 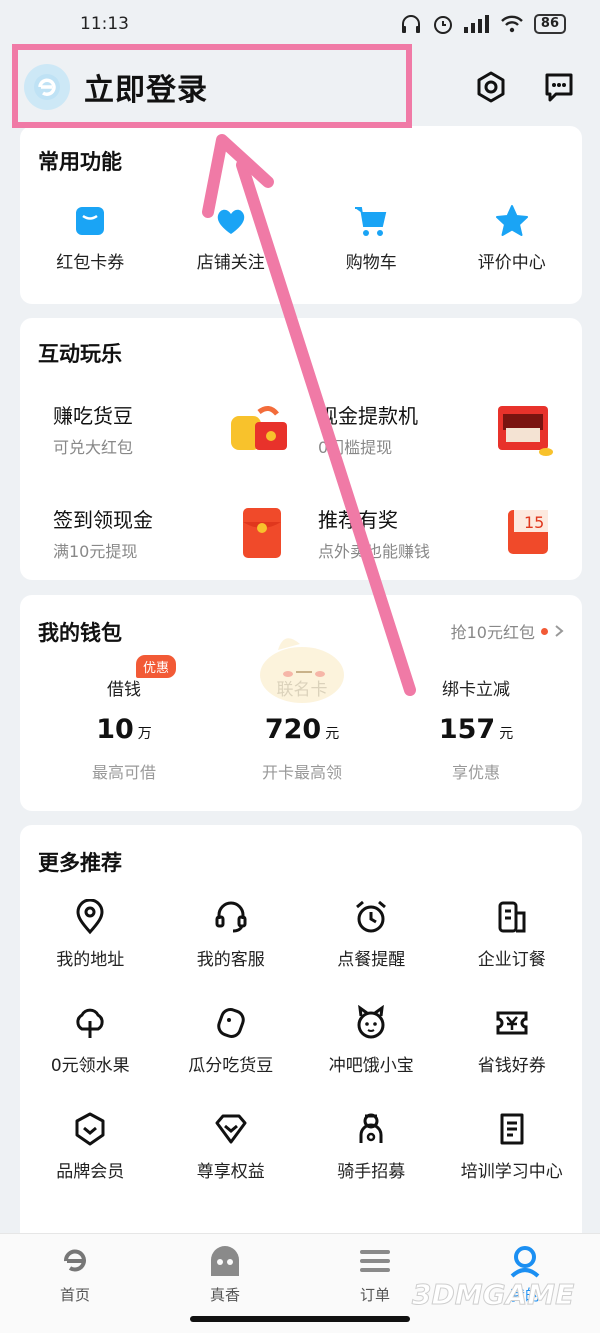 I want to click on play-item-cash-machine: 现金提款机 0门槛提现, so click(x=448, y=440).